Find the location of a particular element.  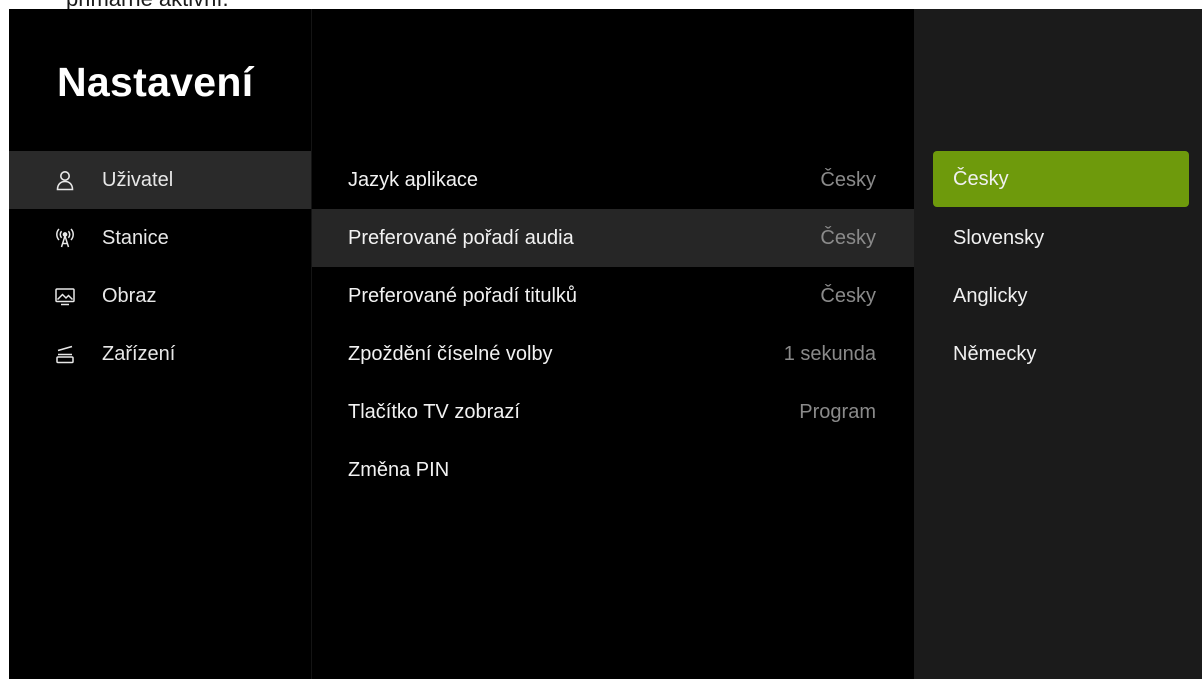

setting-change-pin: Změna PIN is located at coordinates (613, 470).